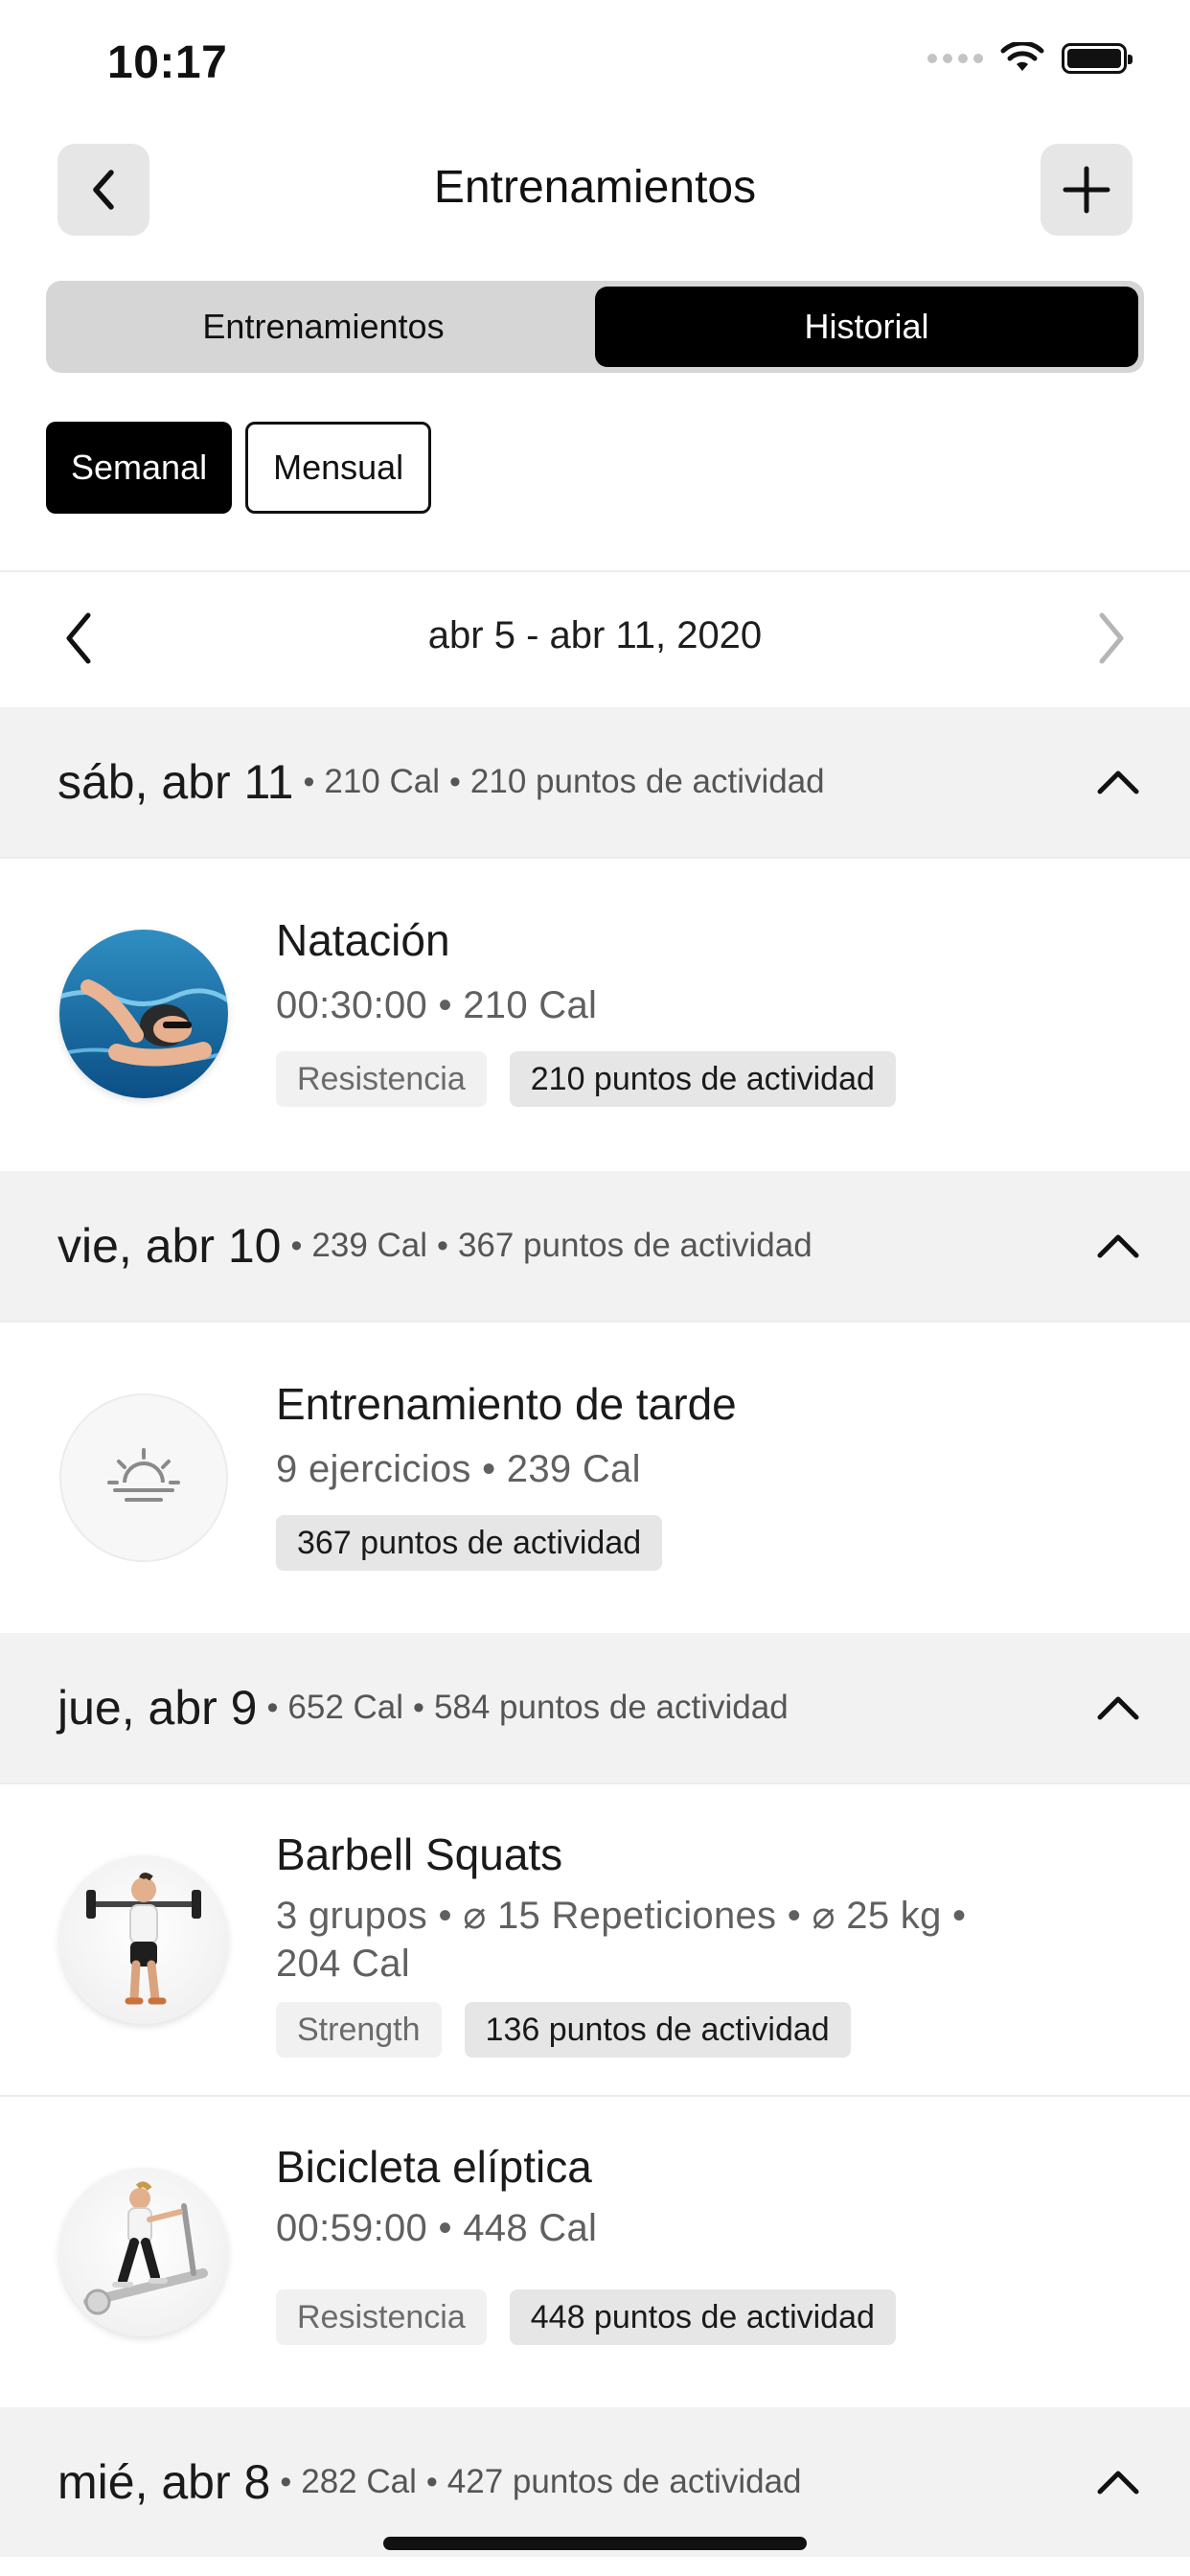 This screenshot has height=2576, width=1190. Describe the element at coordinates (144, 1014) in the screenshot. I see `swimmer-photo` at that location.